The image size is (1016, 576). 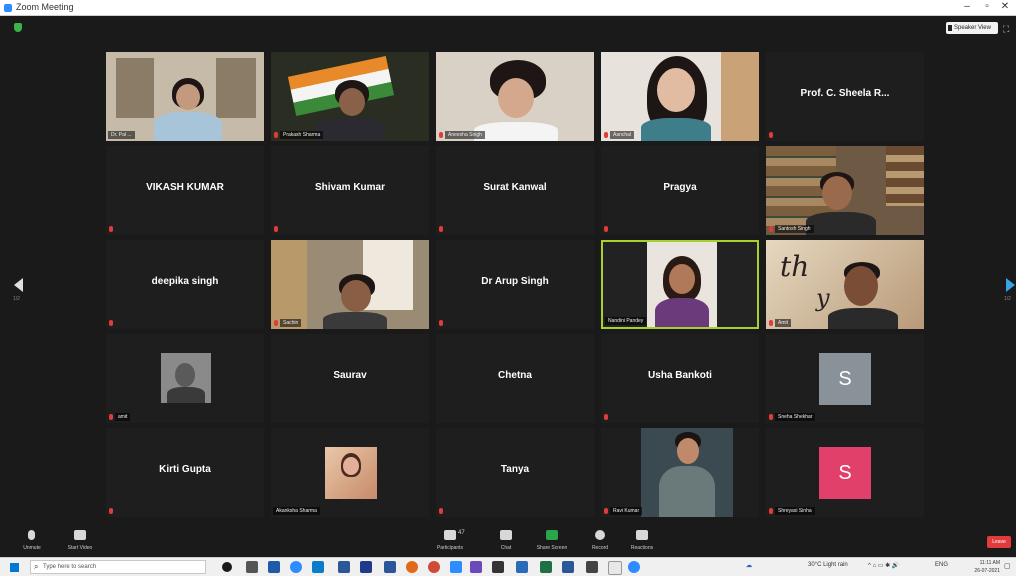 I want to click on participant-tile: Akanksha Sharma, so click(x=350, y=472).